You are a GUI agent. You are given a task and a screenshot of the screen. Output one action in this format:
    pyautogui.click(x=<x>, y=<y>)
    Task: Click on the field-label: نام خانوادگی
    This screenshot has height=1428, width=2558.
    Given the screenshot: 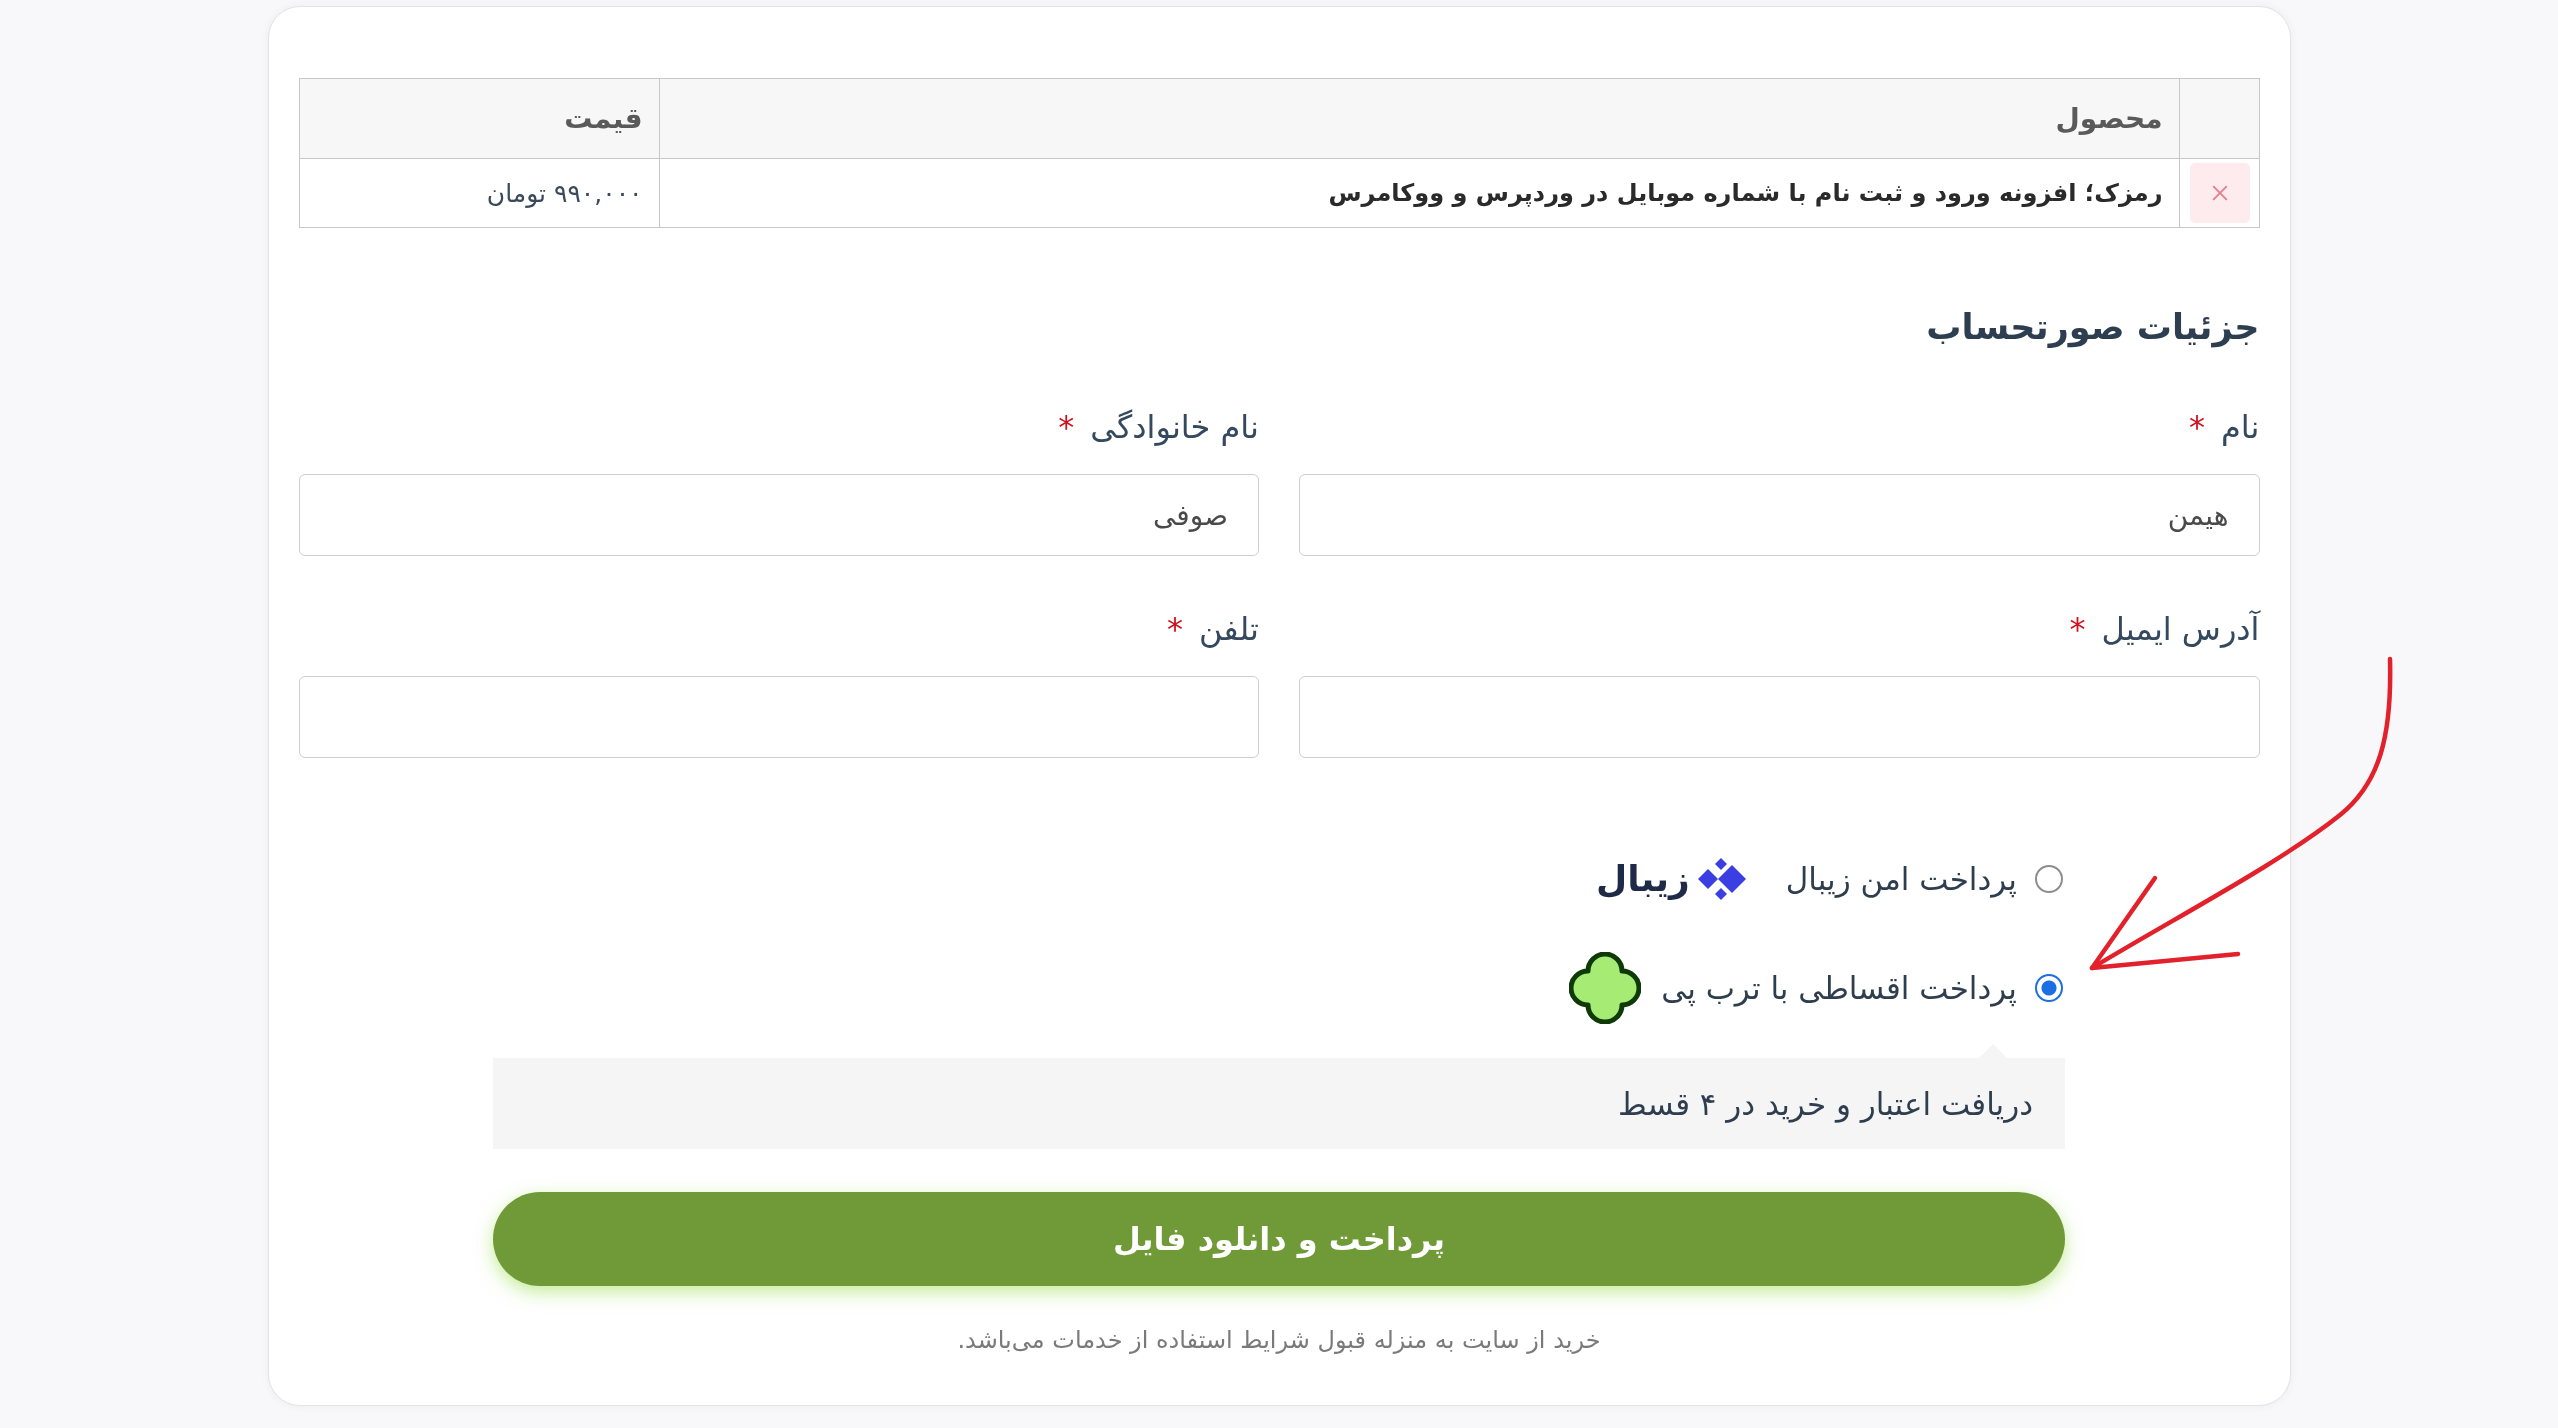 What is the action you would take?
    pyautogui.click(x=1174, y=427)
    